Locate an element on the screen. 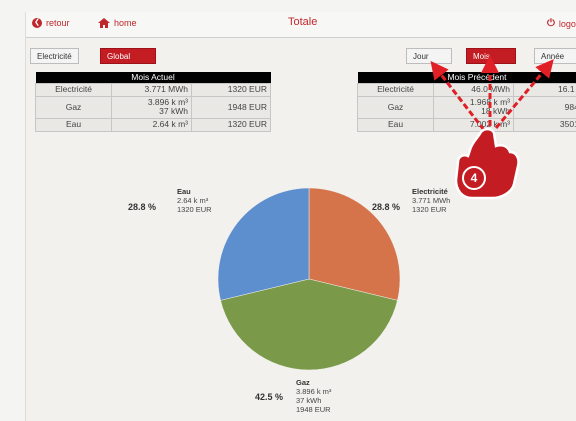 The width and height of the screenshot is (576, 421). electricite-slice-label: Electricité 3.771 MWh 1320 EUR is located at coordinates (431, 200).